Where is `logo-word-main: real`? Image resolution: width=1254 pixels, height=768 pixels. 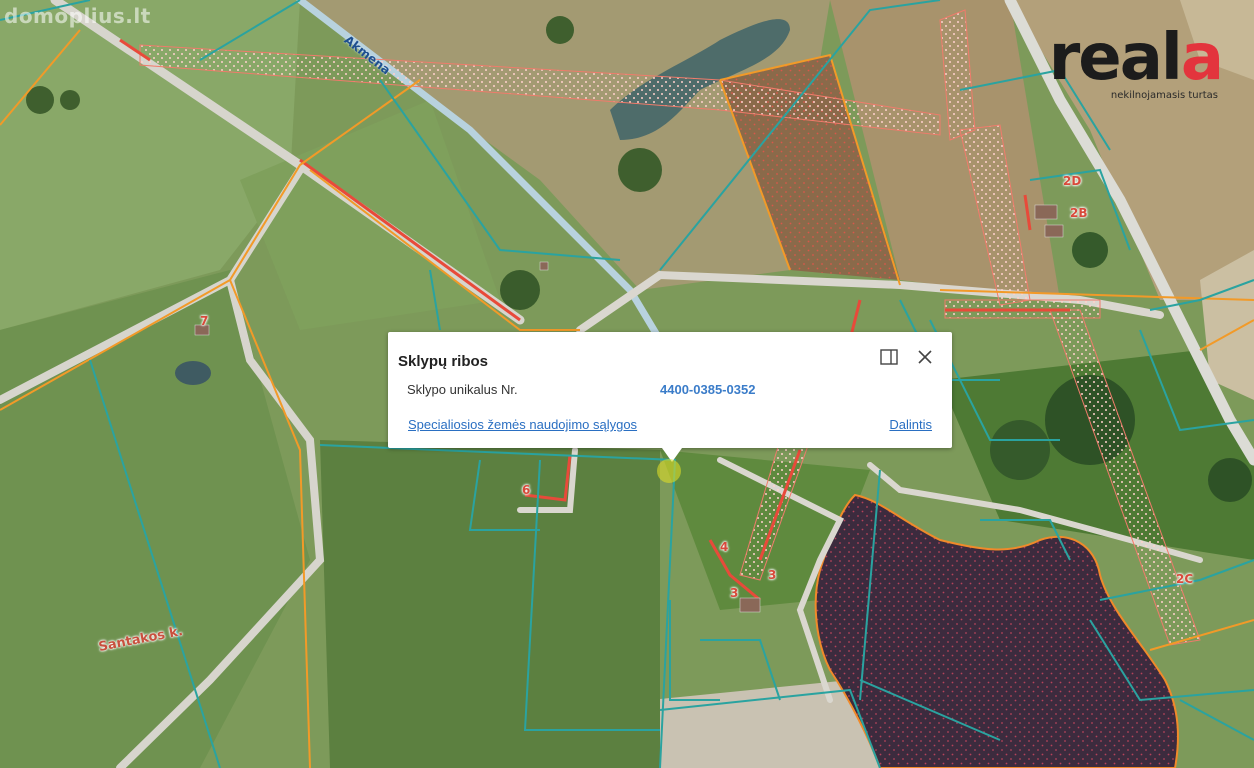 logo-word-main: real is located at coordinates (1115, 58).